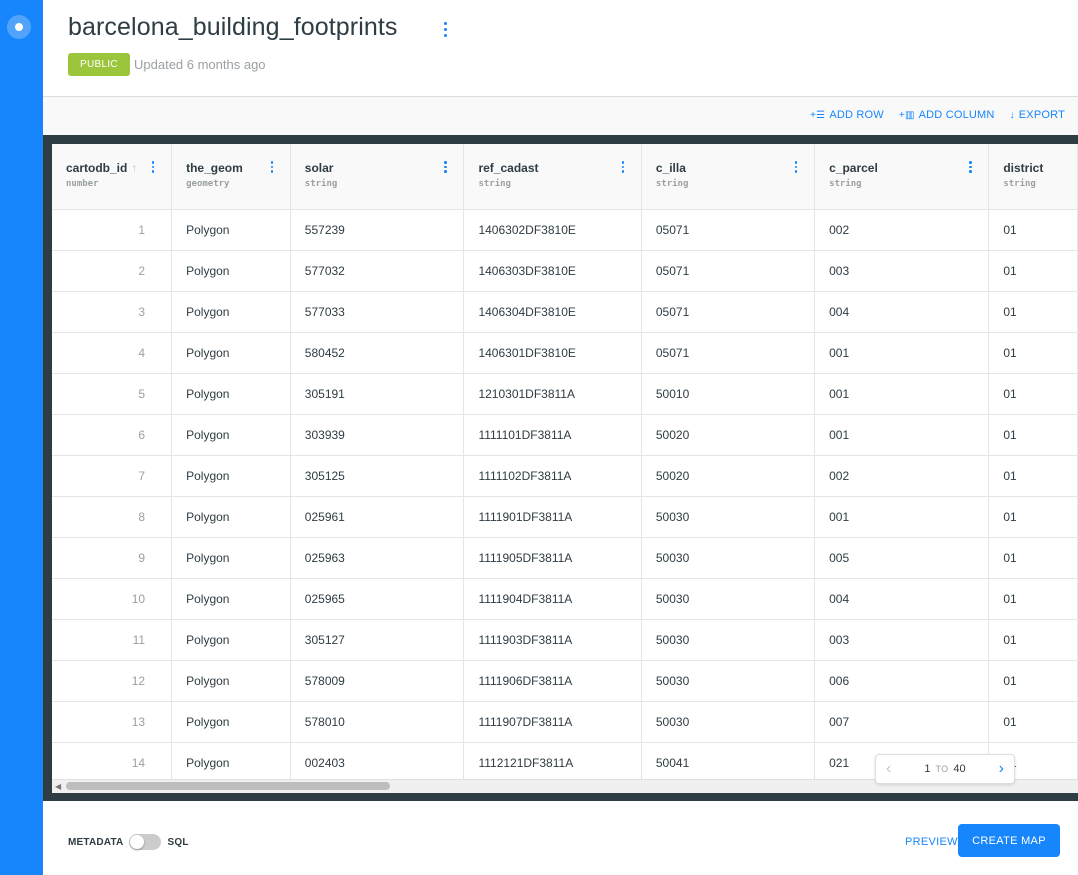  I want to click on privacy-badge: PUBLIC, so click(99, 64).